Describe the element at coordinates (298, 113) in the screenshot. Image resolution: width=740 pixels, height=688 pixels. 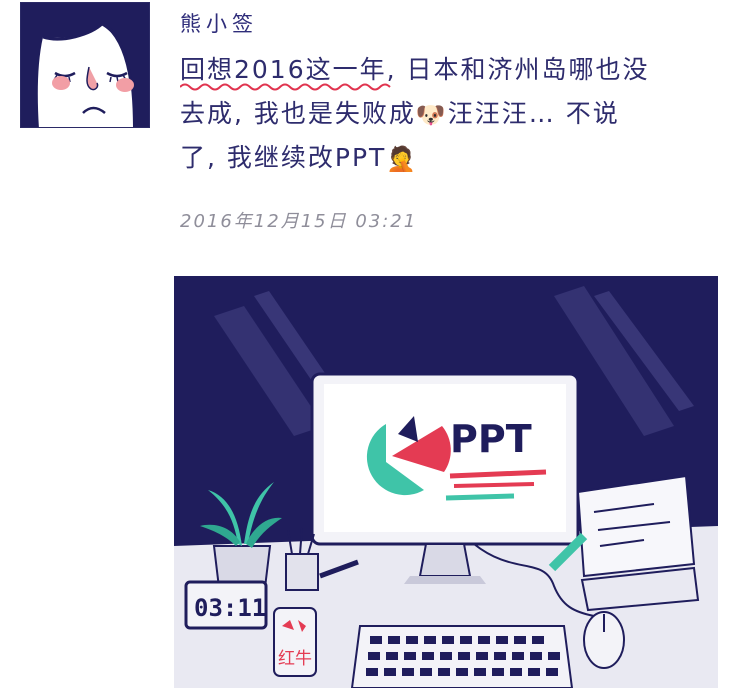
I see `post-text-segment: 去成, 我也是失败成` at that location.